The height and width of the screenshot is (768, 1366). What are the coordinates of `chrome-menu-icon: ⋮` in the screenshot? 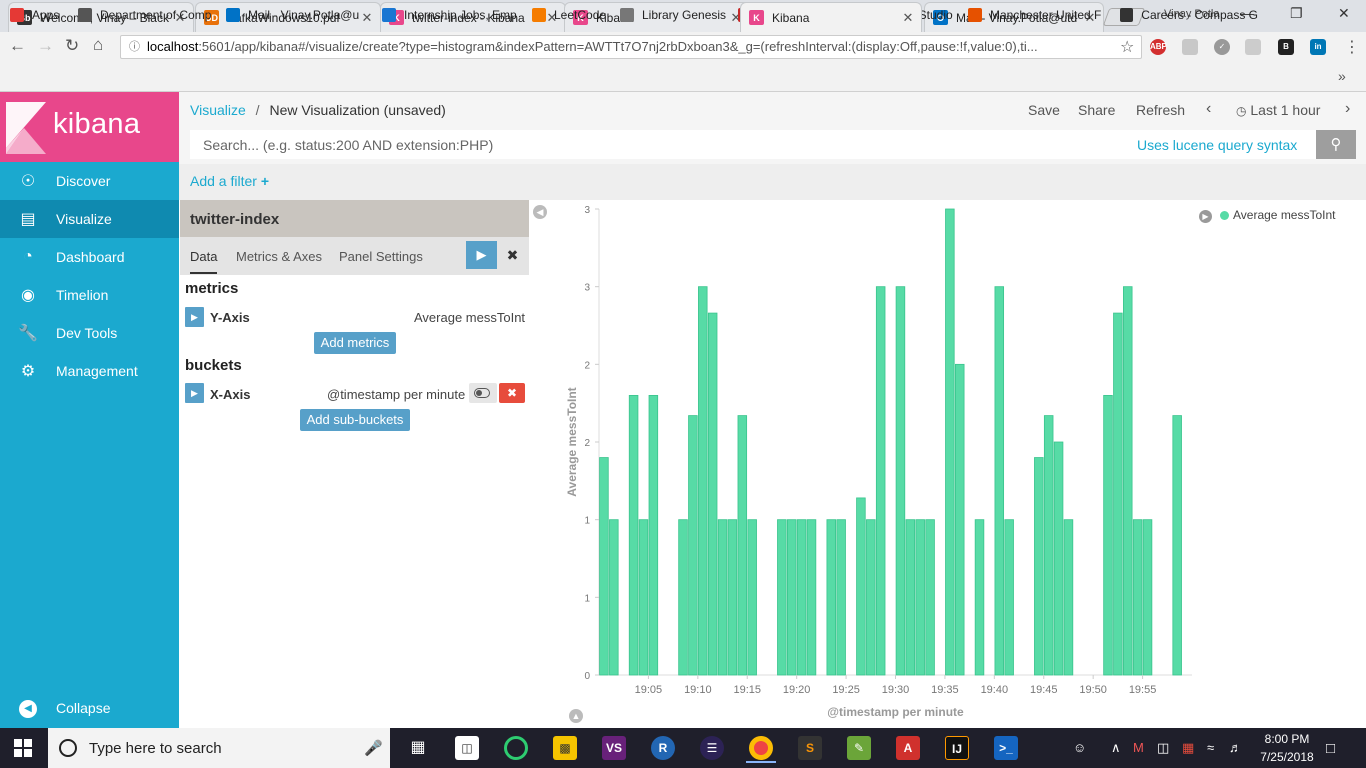 It's located at (1352, 47).